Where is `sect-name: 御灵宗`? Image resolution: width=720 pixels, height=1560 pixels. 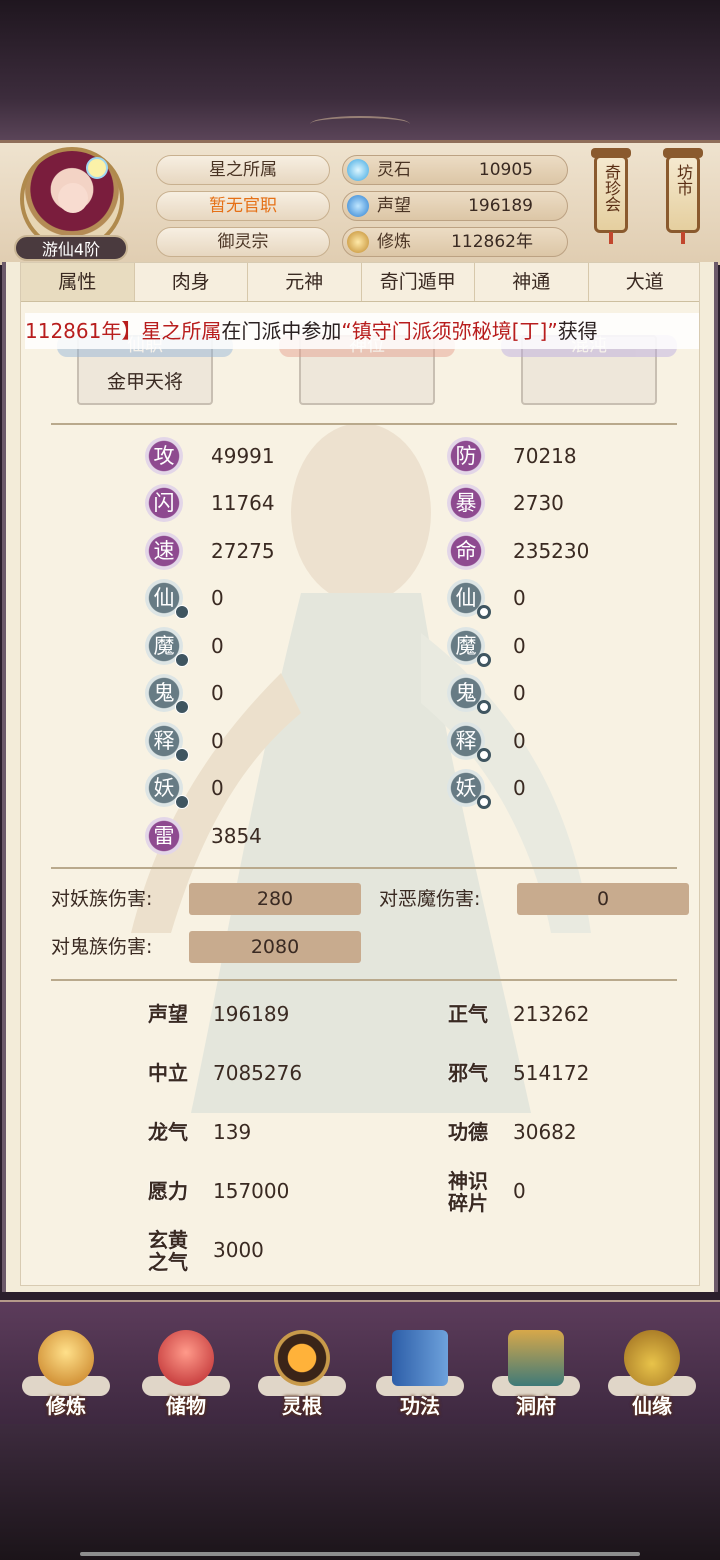 sect-name: 御灵宗 is located at coordinates (243, 242).